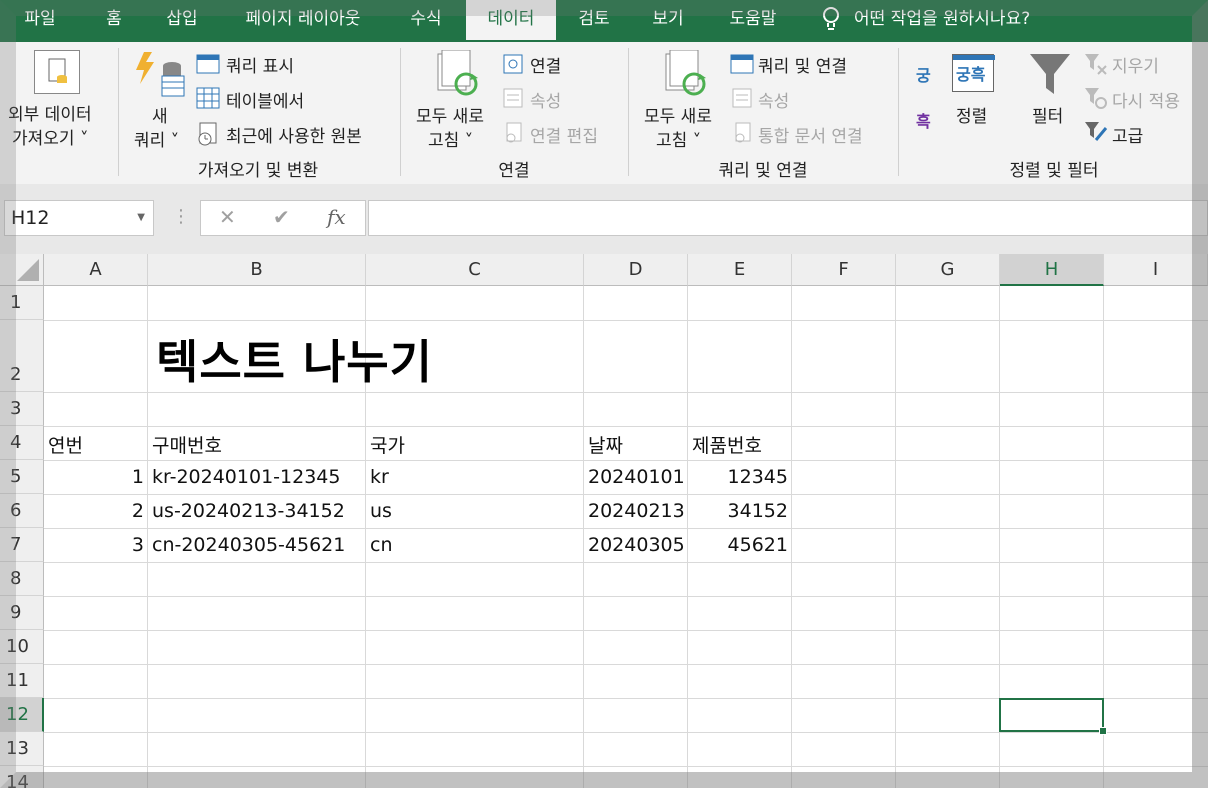  What do you see at coordinates (208, 66) in the screenshot?
I see `show-queries-icon` at bounding box center [208, 66].